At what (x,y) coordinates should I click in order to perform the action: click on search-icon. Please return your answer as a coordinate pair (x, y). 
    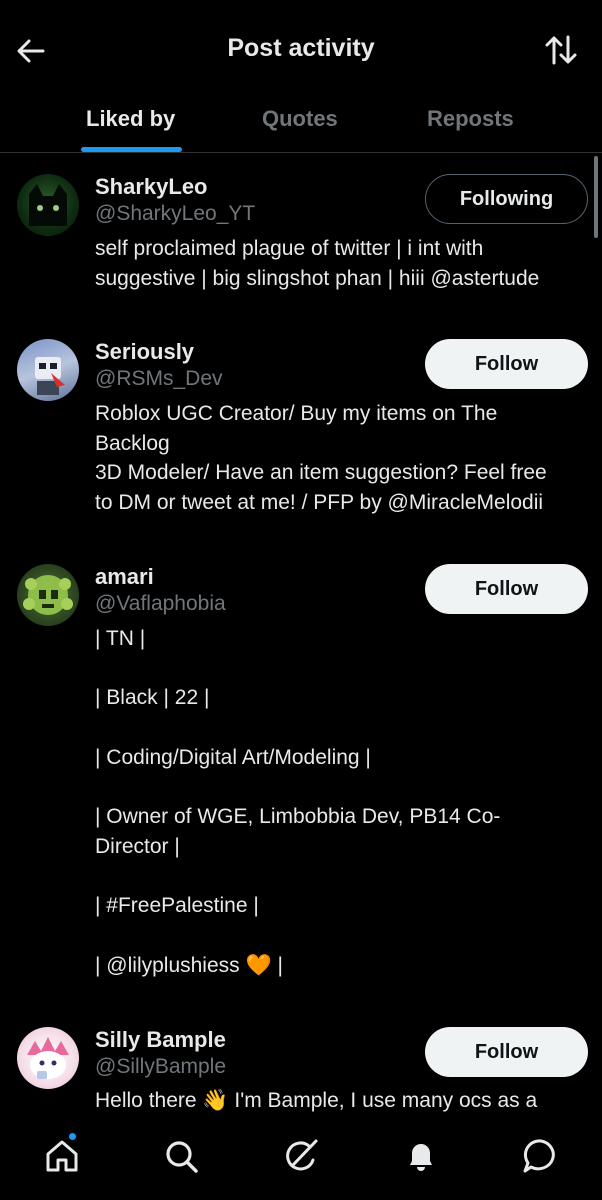
    Looking at the image, I should click on (182, 1157).